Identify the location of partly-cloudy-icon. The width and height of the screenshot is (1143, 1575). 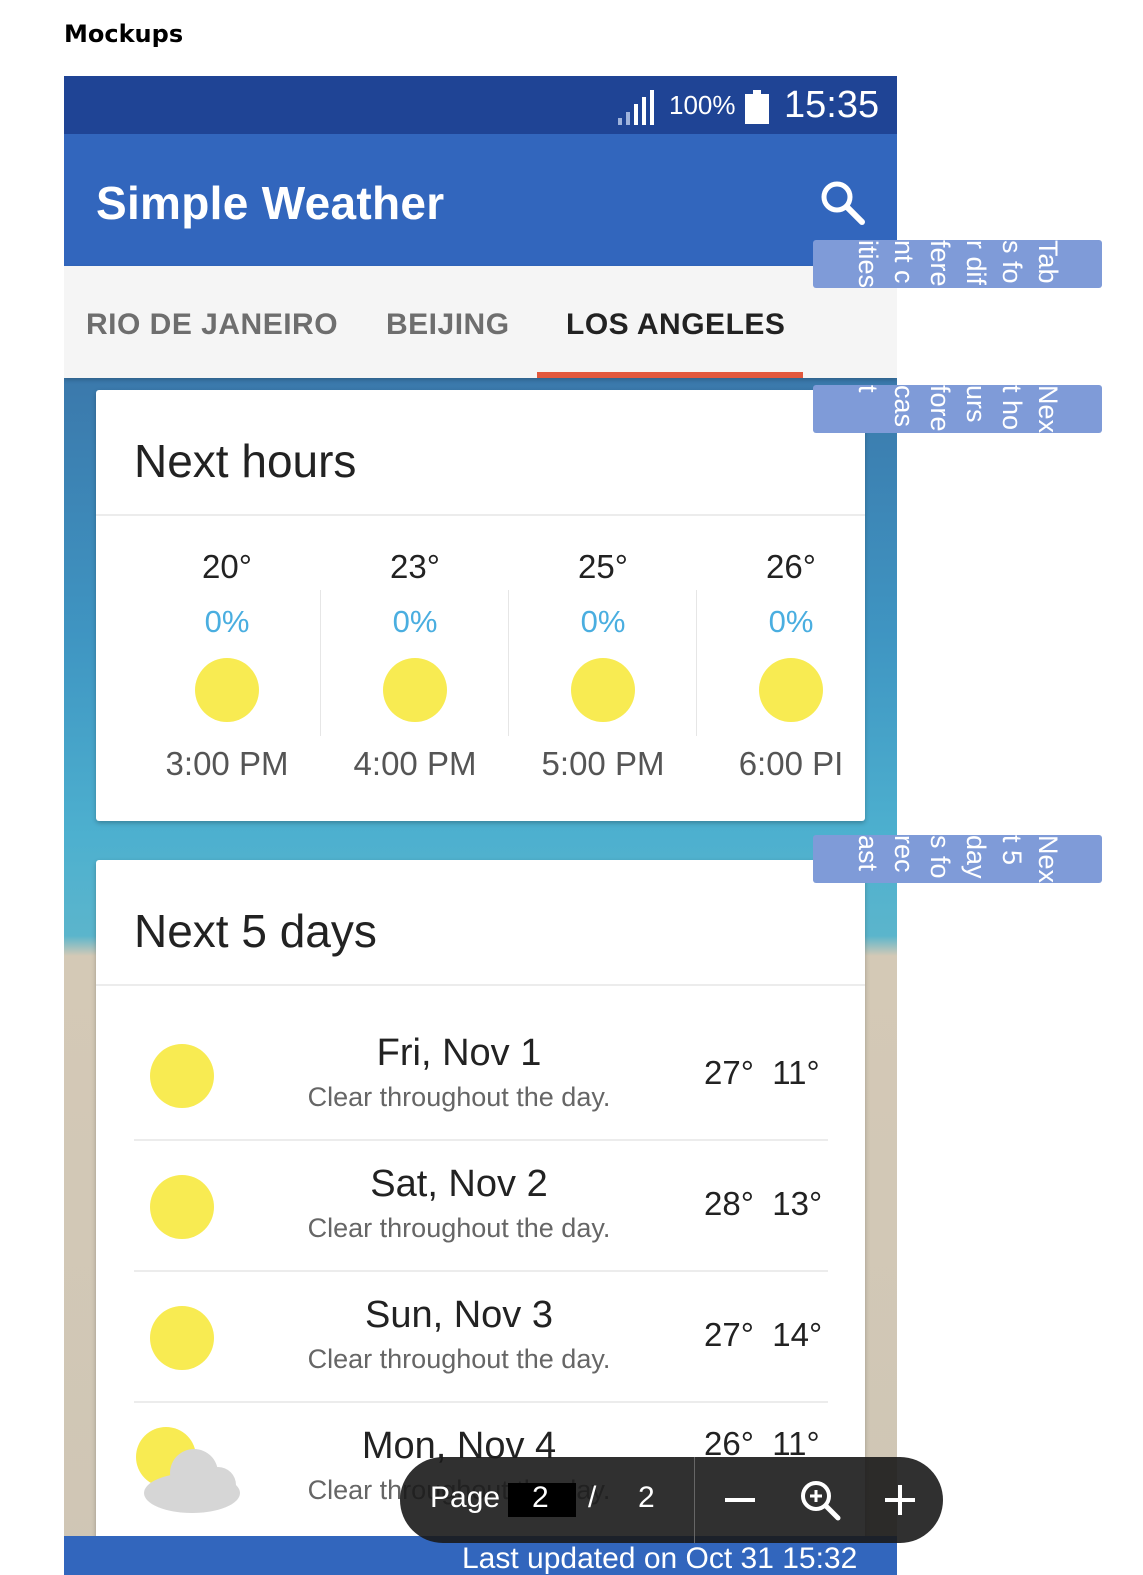
(188, 1470).